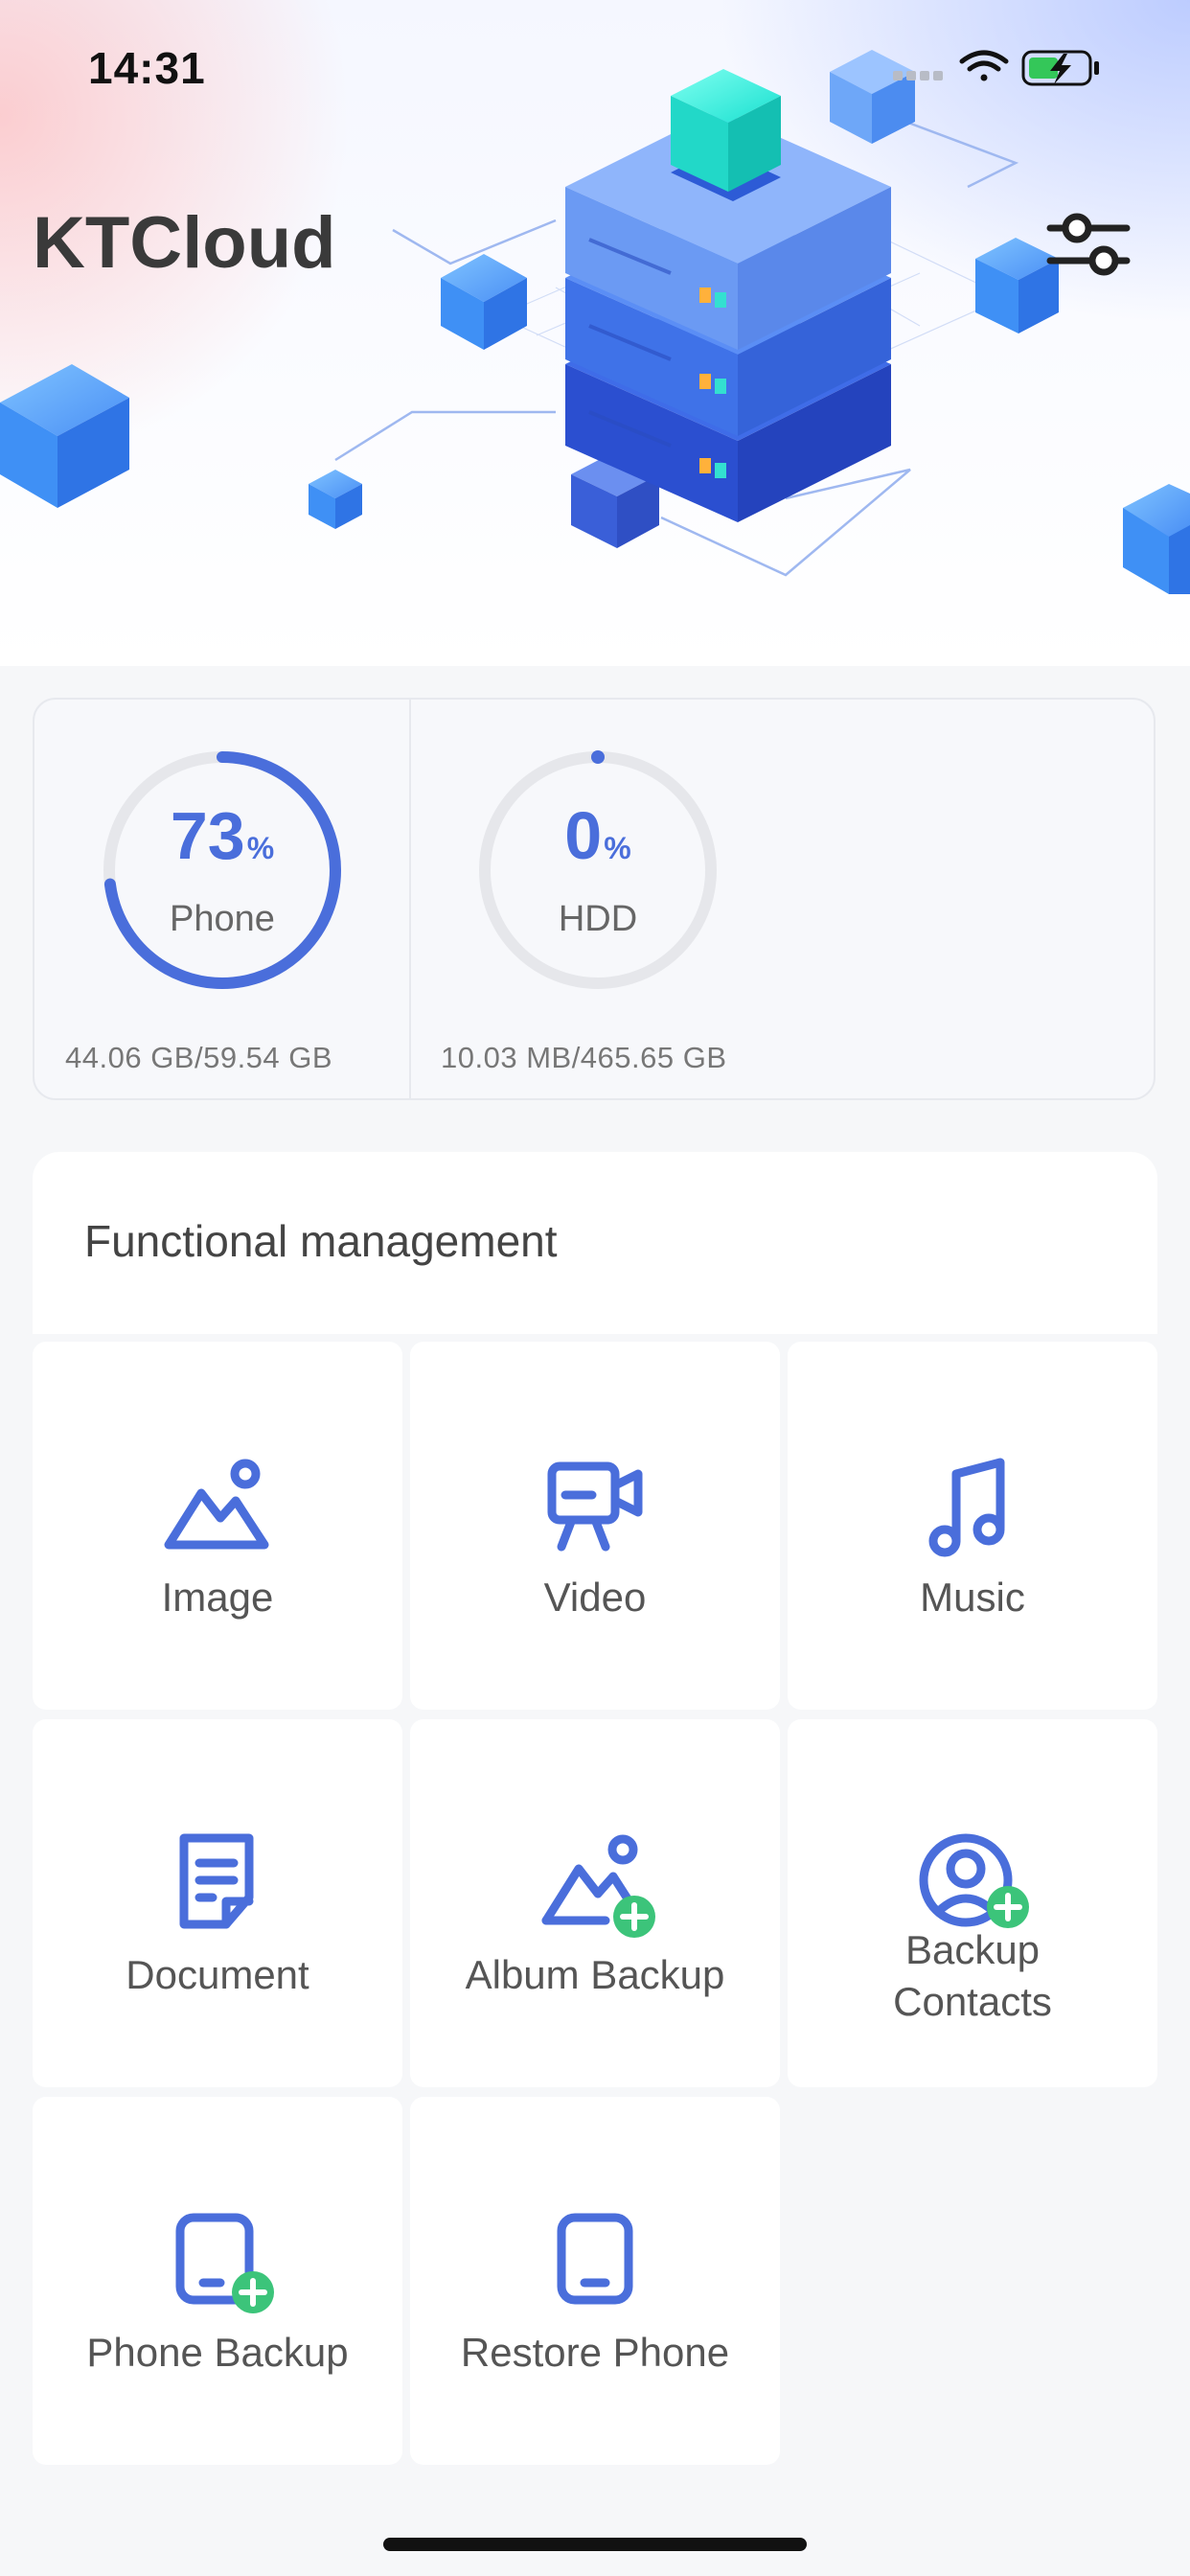 The width and height of the screenshot is (1190, 2576). I want to click on video-icon, so click(595, 1506).